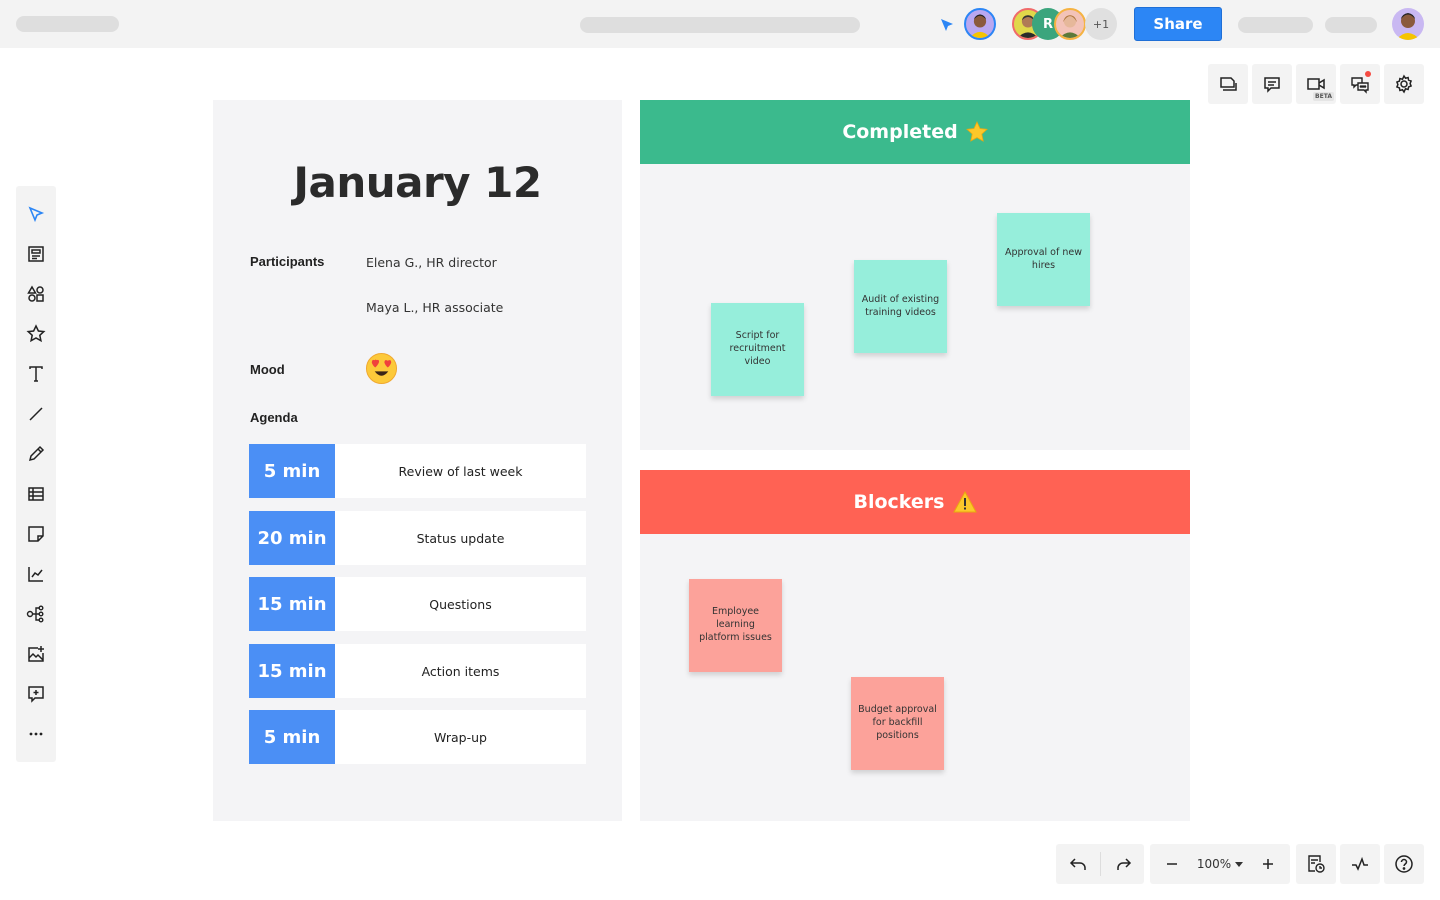  Describe the element at coordinates (267, 369) in the screenshot. I see `mood-label: Mood` at that location.